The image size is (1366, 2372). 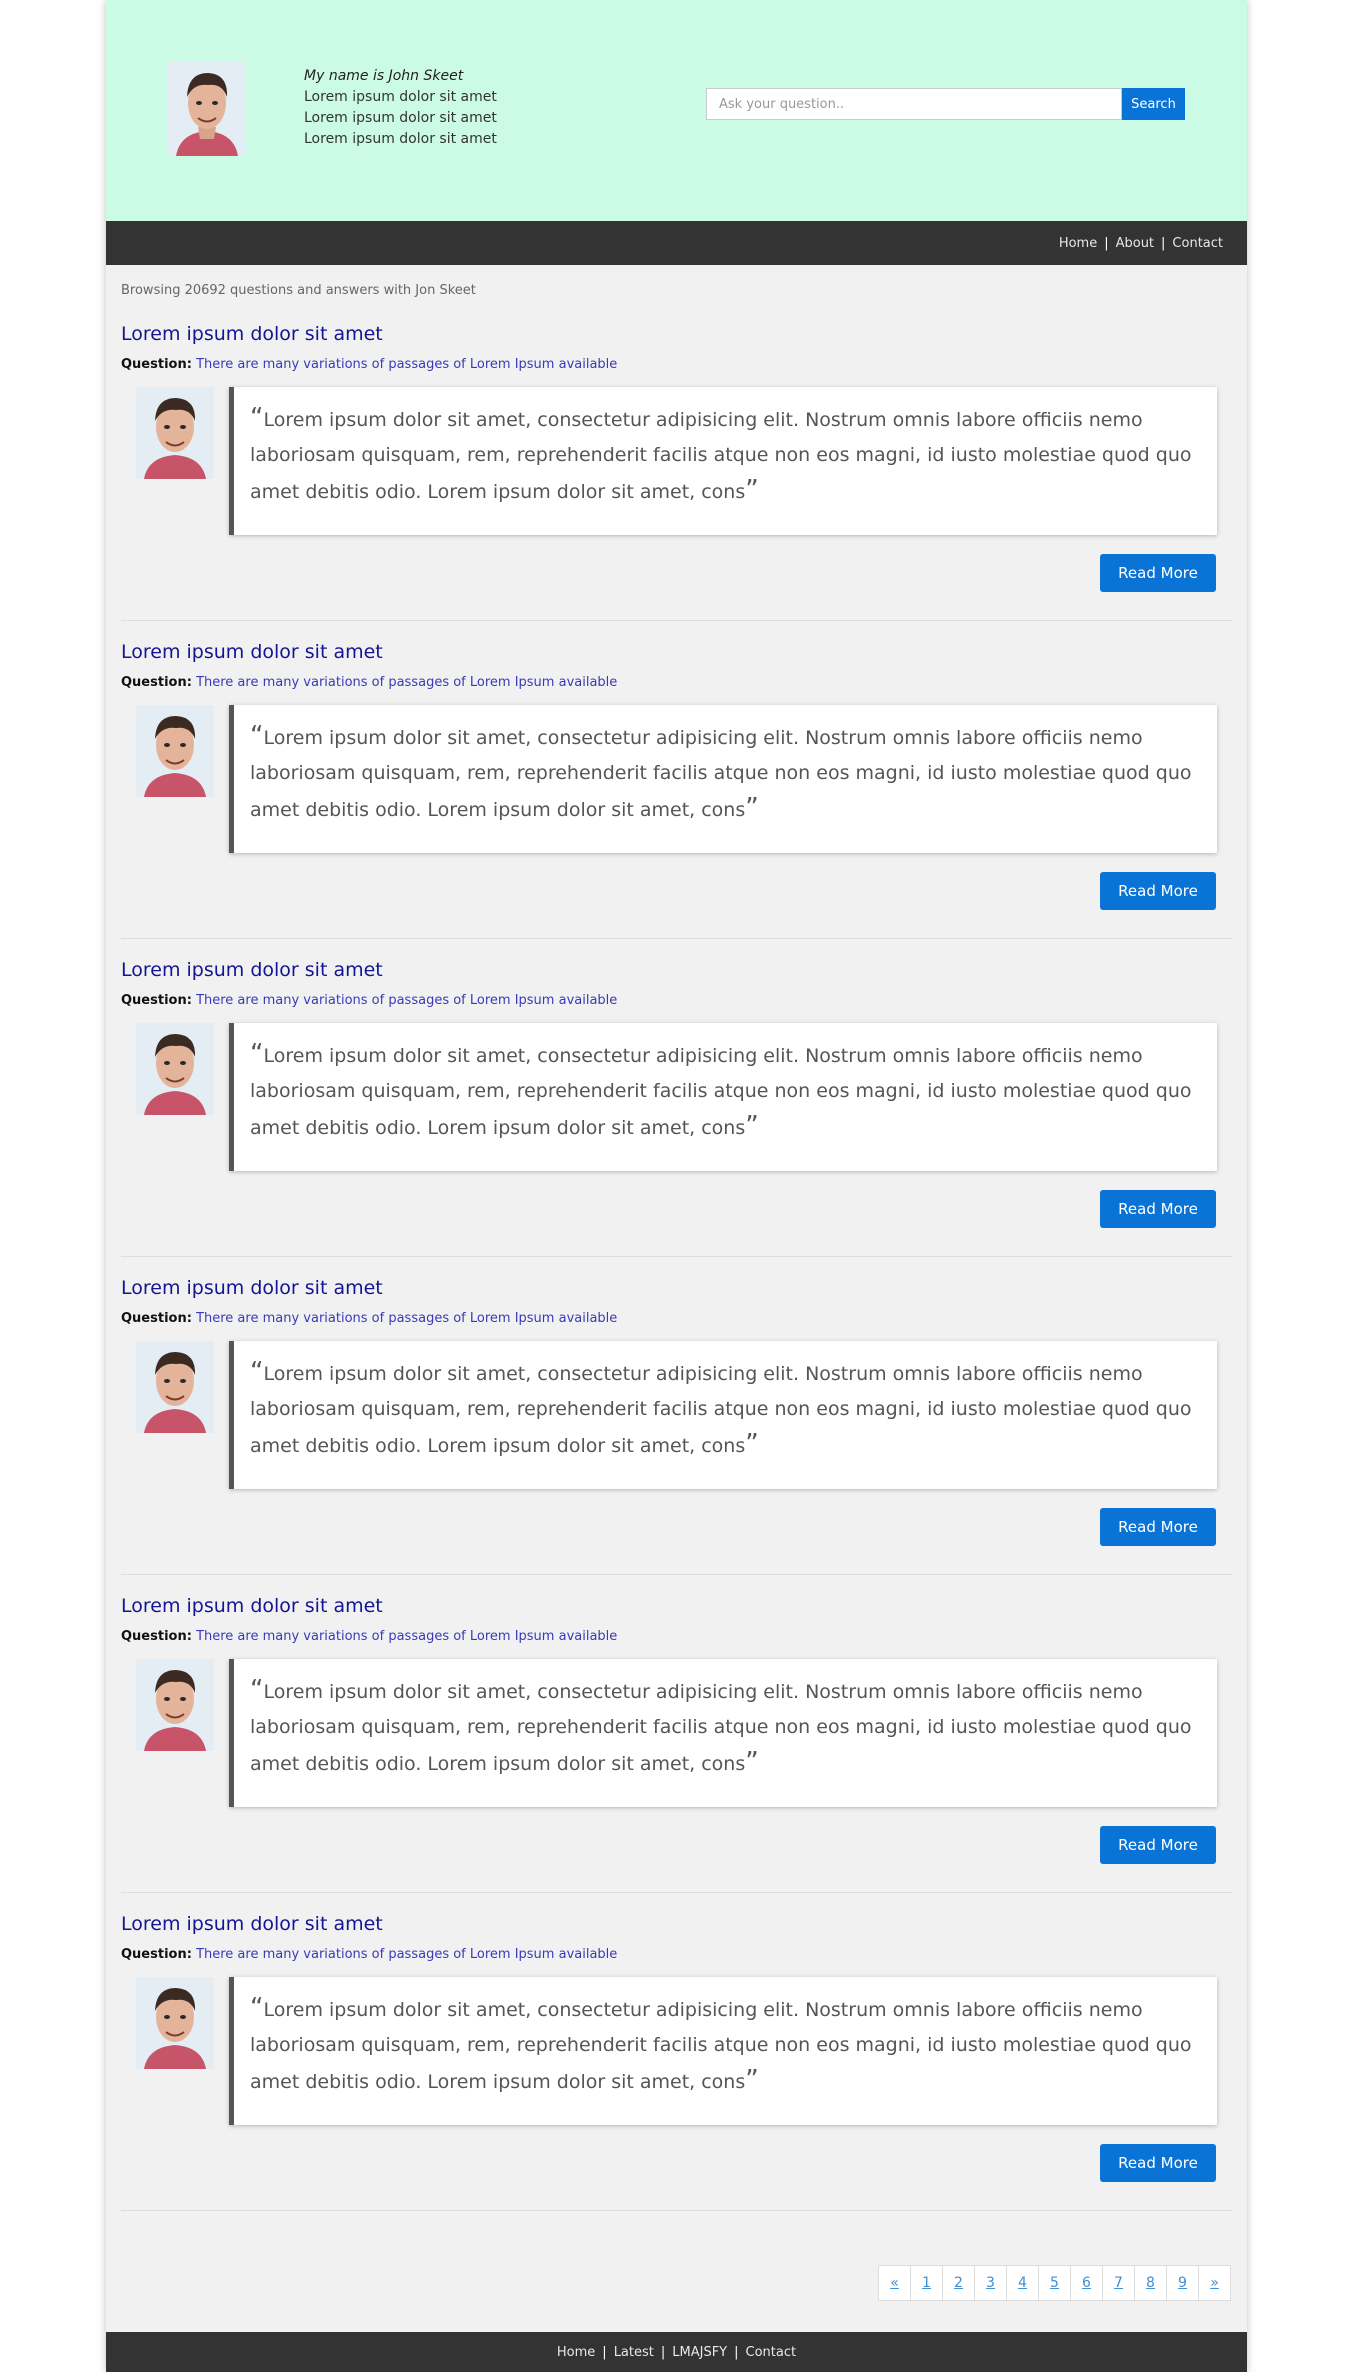 What do you see at coordinates (384, 76) in the screenshot?
I see `profile-name: My name is John Skeet` at bounding box center [384, 76].